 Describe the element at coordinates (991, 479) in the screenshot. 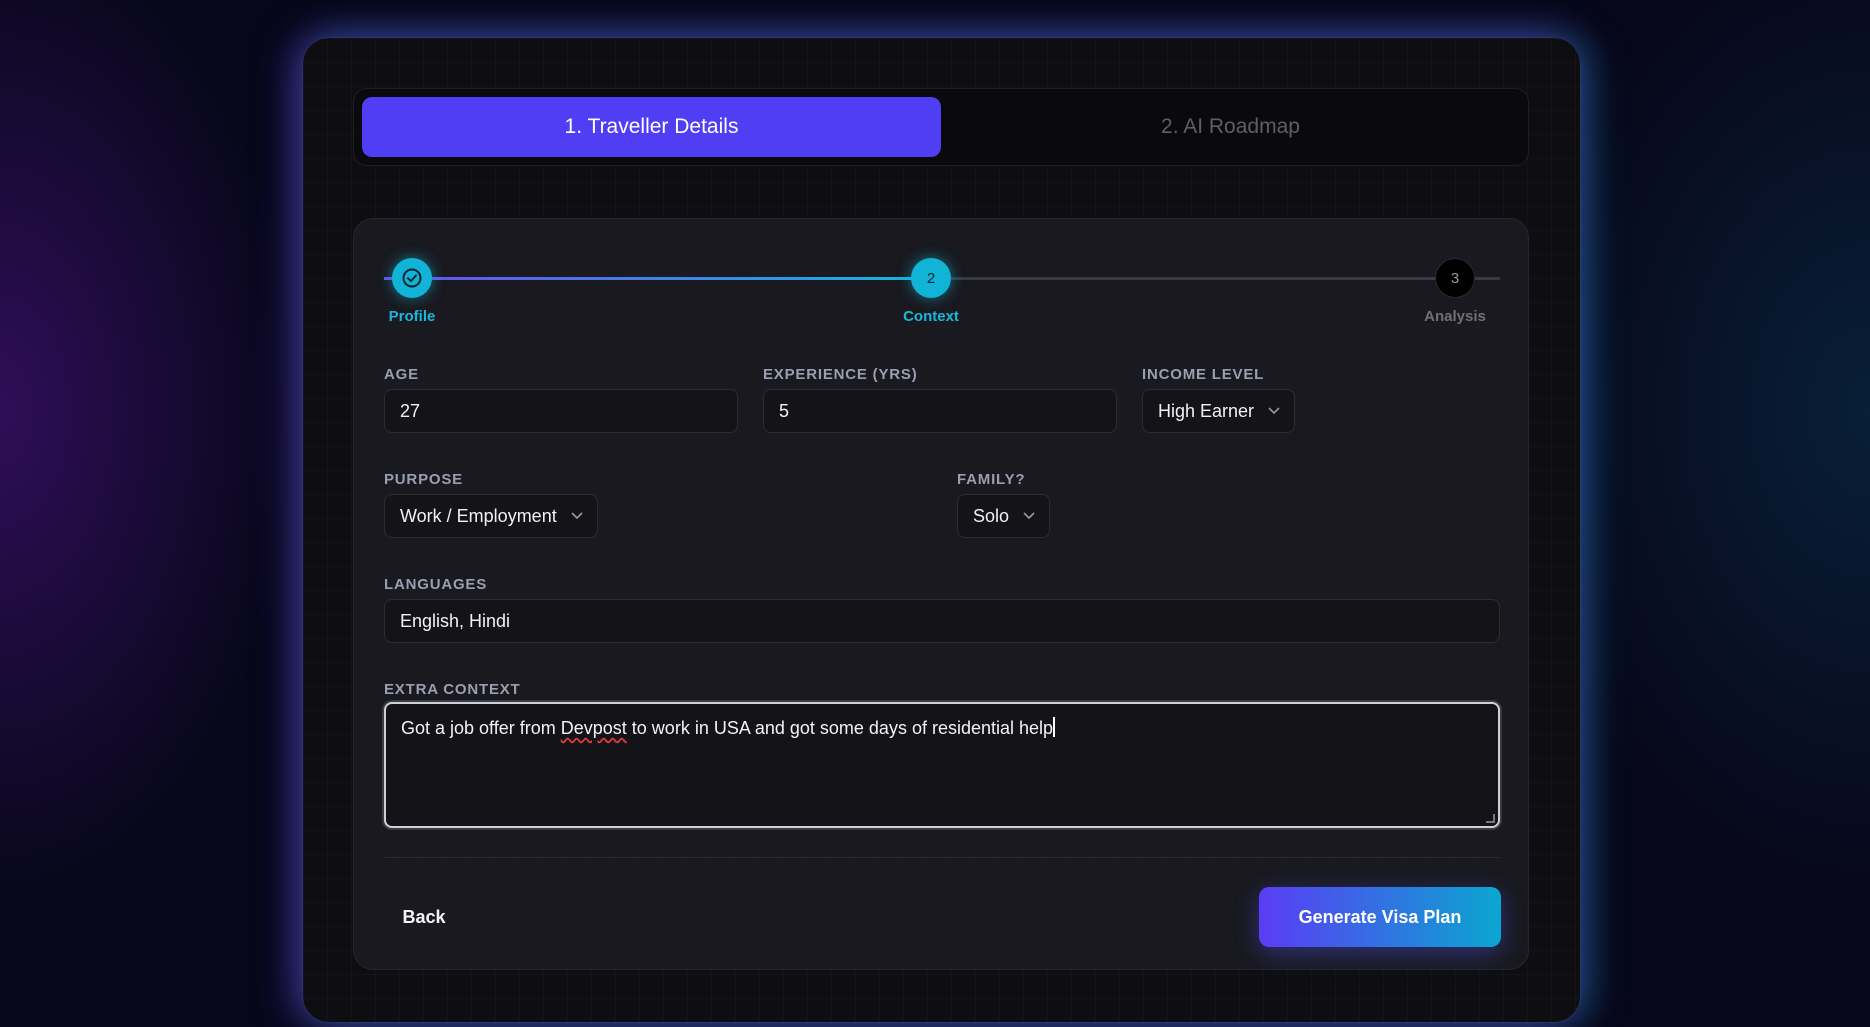

I see `family-label: FAMILY?` at that location.